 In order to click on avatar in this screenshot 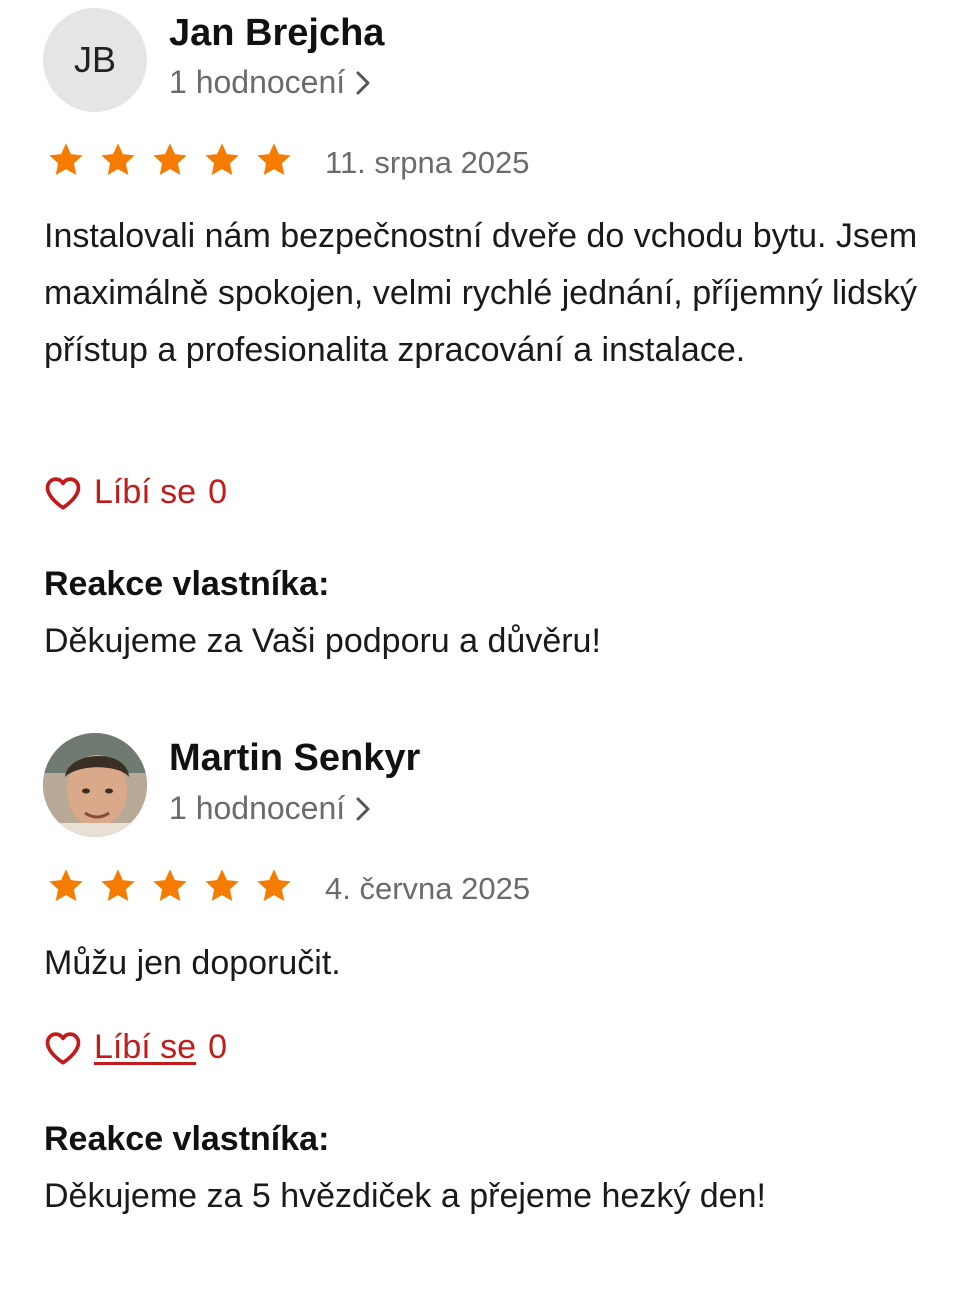, I will do `click(95, 785)`.